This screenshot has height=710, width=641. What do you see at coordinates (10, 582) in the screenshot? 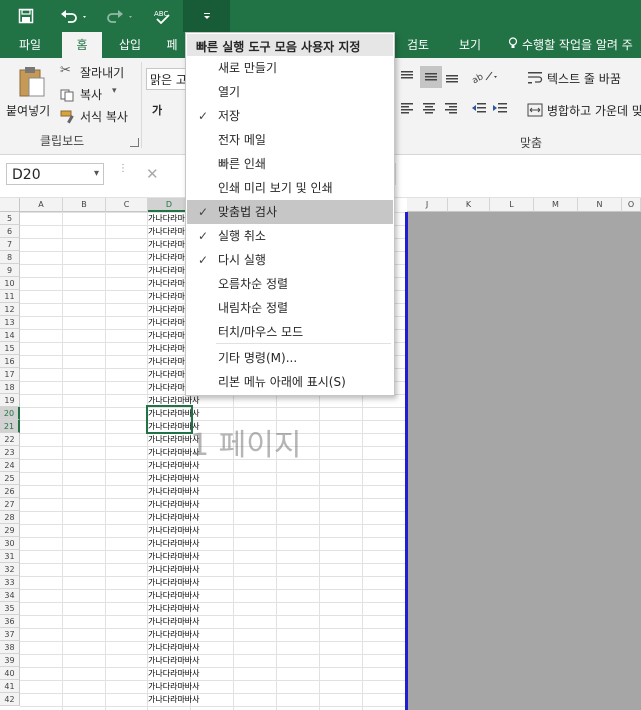
I see `row-header: 33` at bounding box center [10, 582].